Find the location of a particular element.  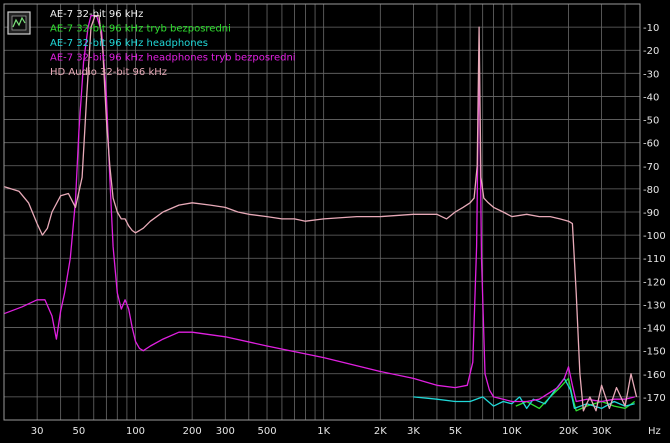

x-tick-label: 200 is located at coordinates (192, 431).